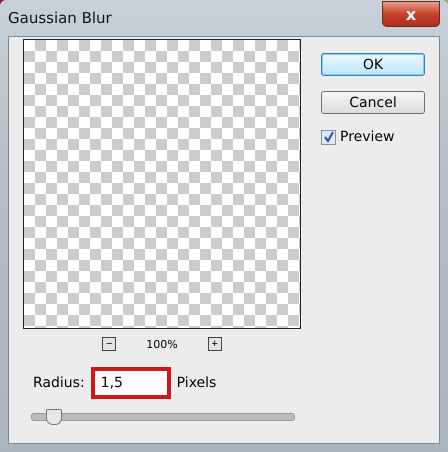 The height and width of the screenshot is (452, 448). What do you see at coordinates (367, 137) in the screenshot?
I see `preview-label: Preview` at bounding box center [367, 137].